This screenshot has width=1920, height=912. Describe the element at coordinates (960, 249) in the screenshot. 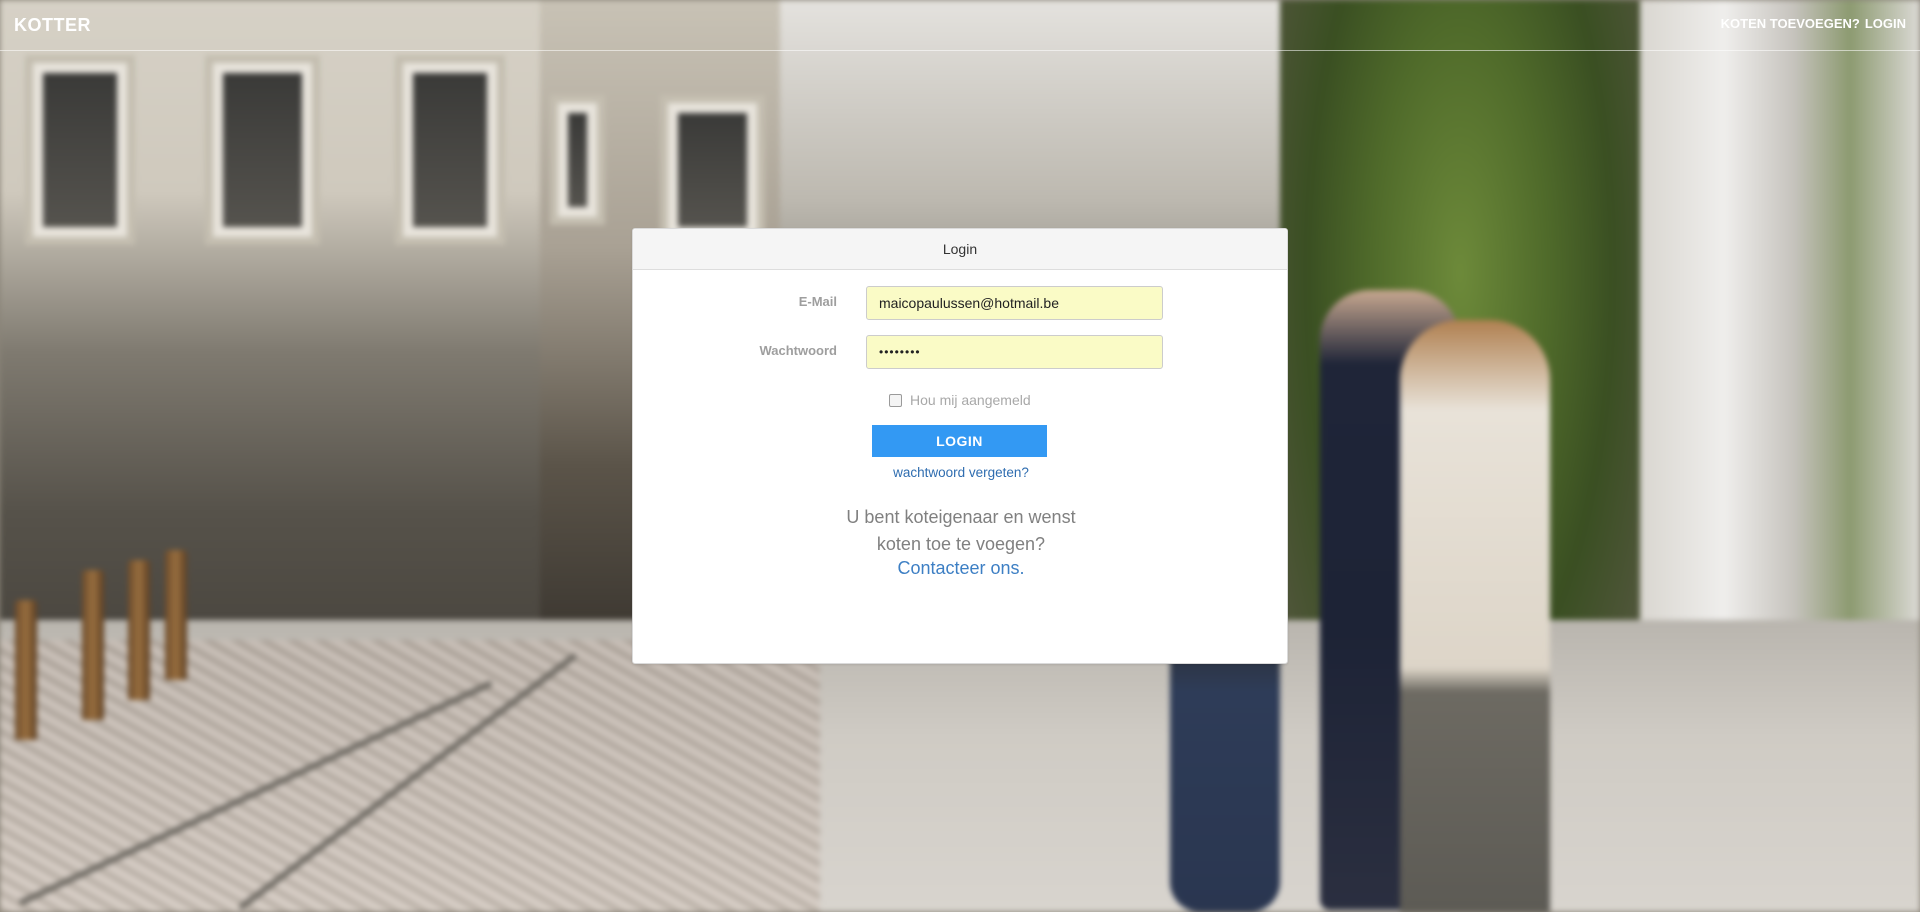

I see `panel-title: Login` at that location.